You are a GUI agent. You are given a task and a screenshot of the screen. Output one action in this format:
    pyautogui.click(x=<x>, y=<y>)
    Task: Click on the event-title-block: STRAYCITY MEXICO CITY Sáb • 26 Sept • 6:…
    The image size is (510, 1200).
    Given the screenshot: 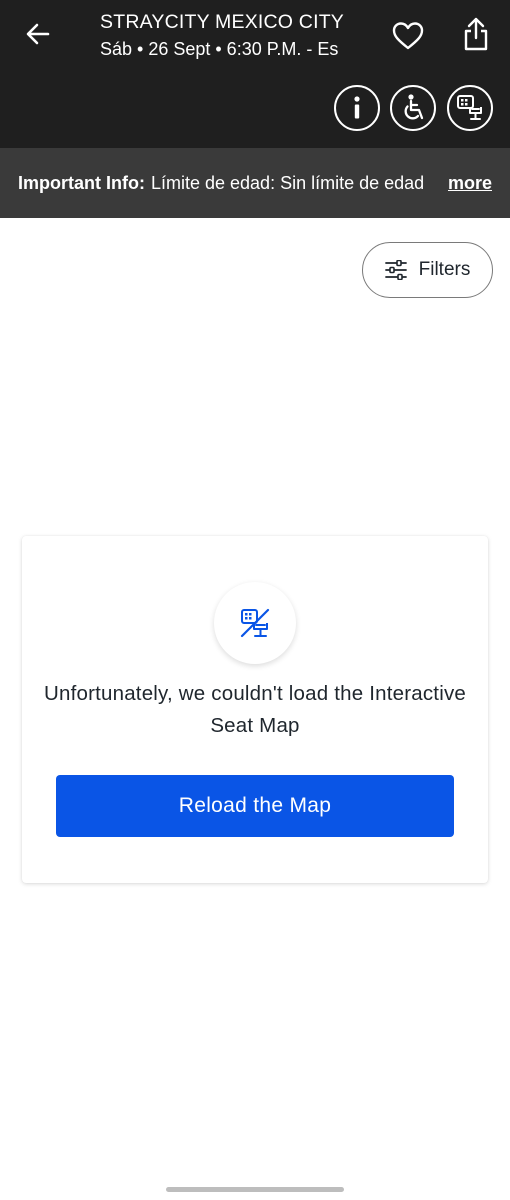 What is the action you would take?
    pyautogui.click(x=231, y=38)
    